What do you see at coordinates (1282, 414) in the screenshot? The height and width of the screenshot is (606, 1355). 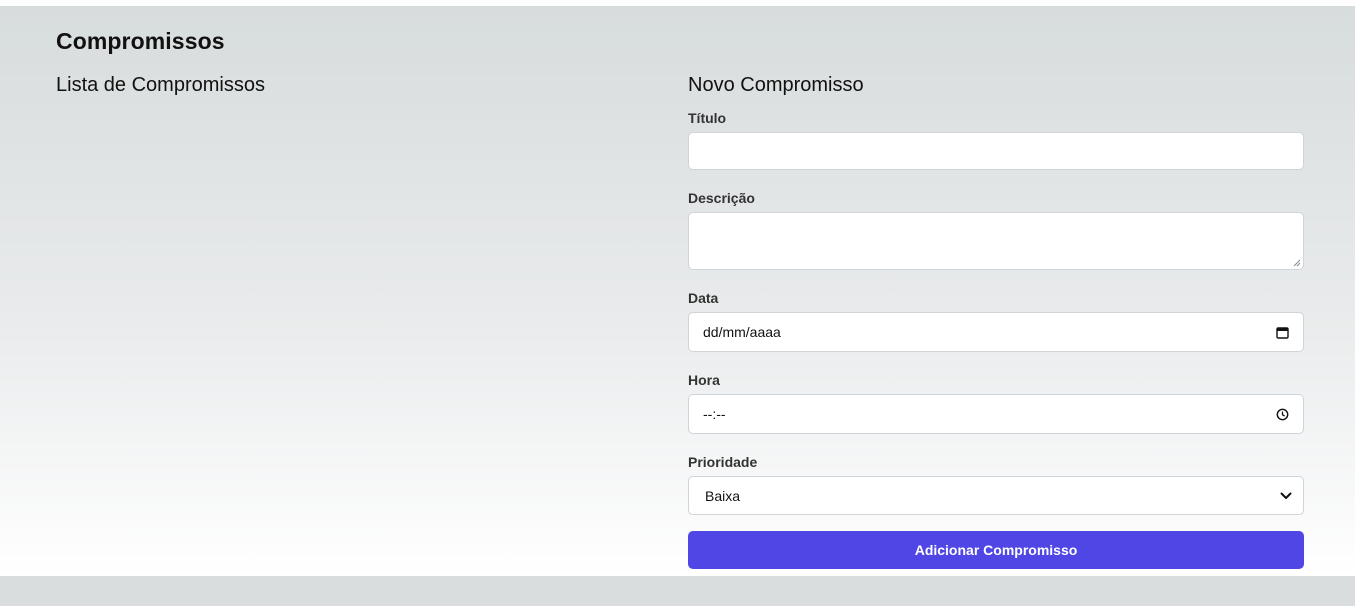 I see `clock-icon` at bounding box center [1282, 414].